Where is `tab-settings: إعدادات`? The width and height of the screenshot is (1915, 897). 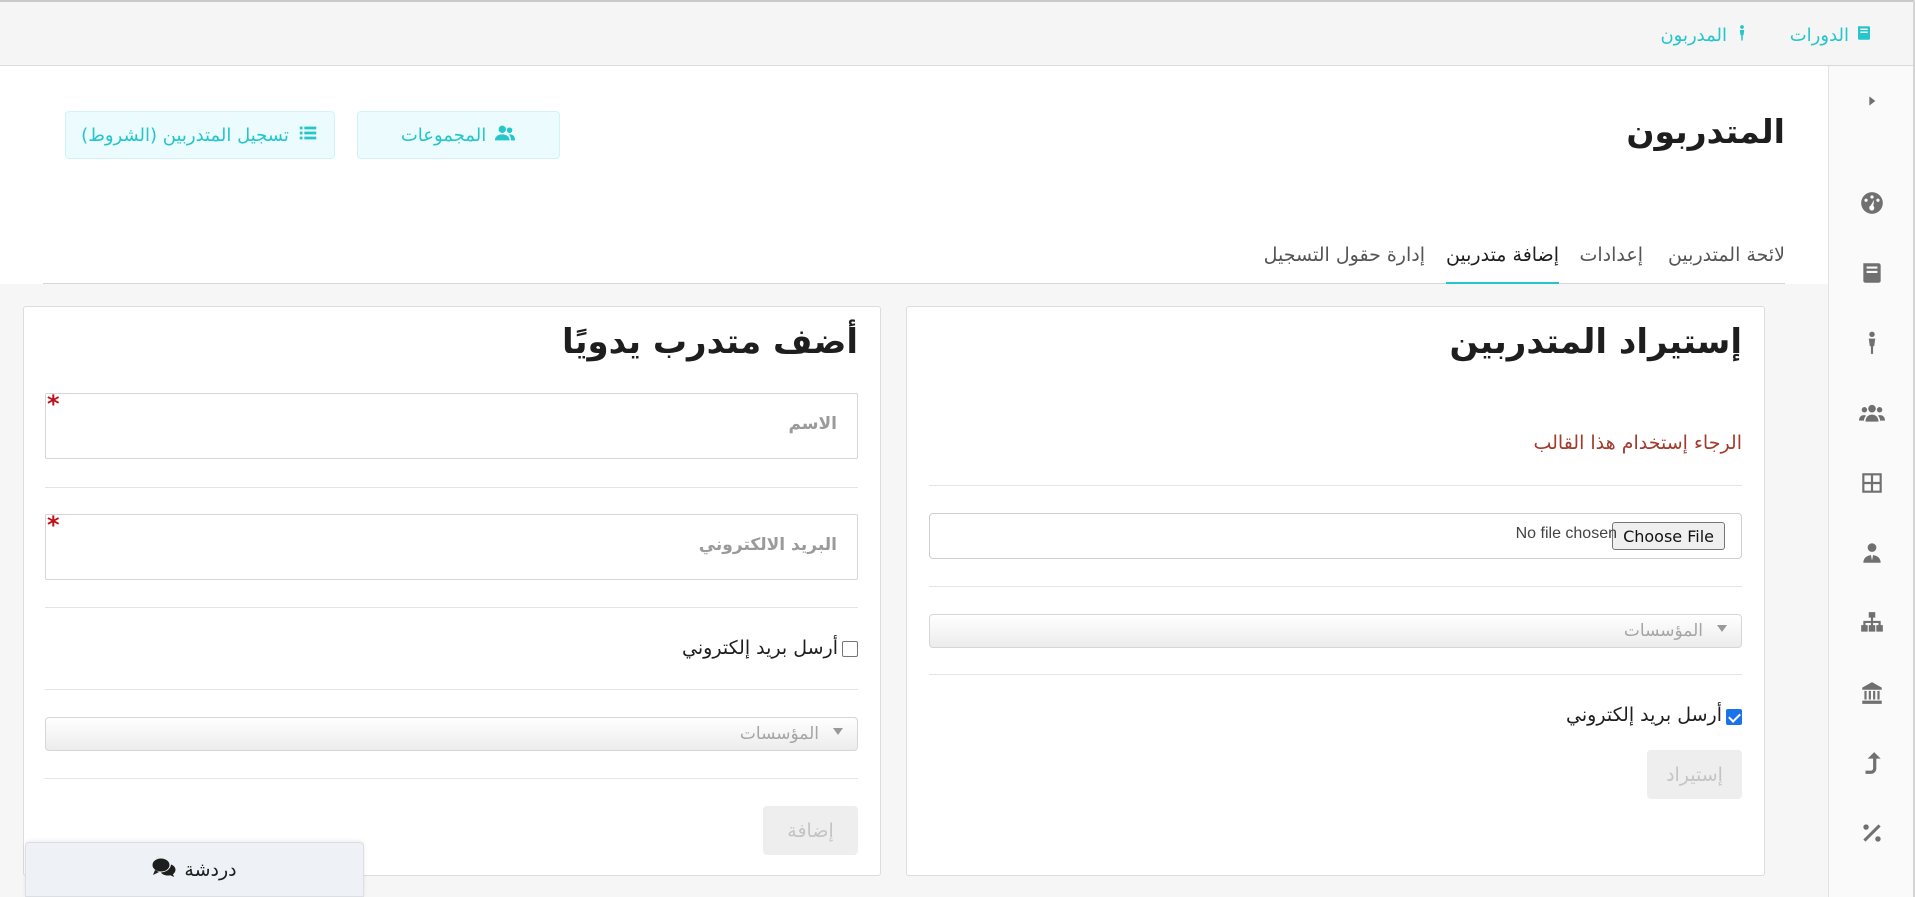
tab-settings: إعدادات is located at coordinates (1612, 264).